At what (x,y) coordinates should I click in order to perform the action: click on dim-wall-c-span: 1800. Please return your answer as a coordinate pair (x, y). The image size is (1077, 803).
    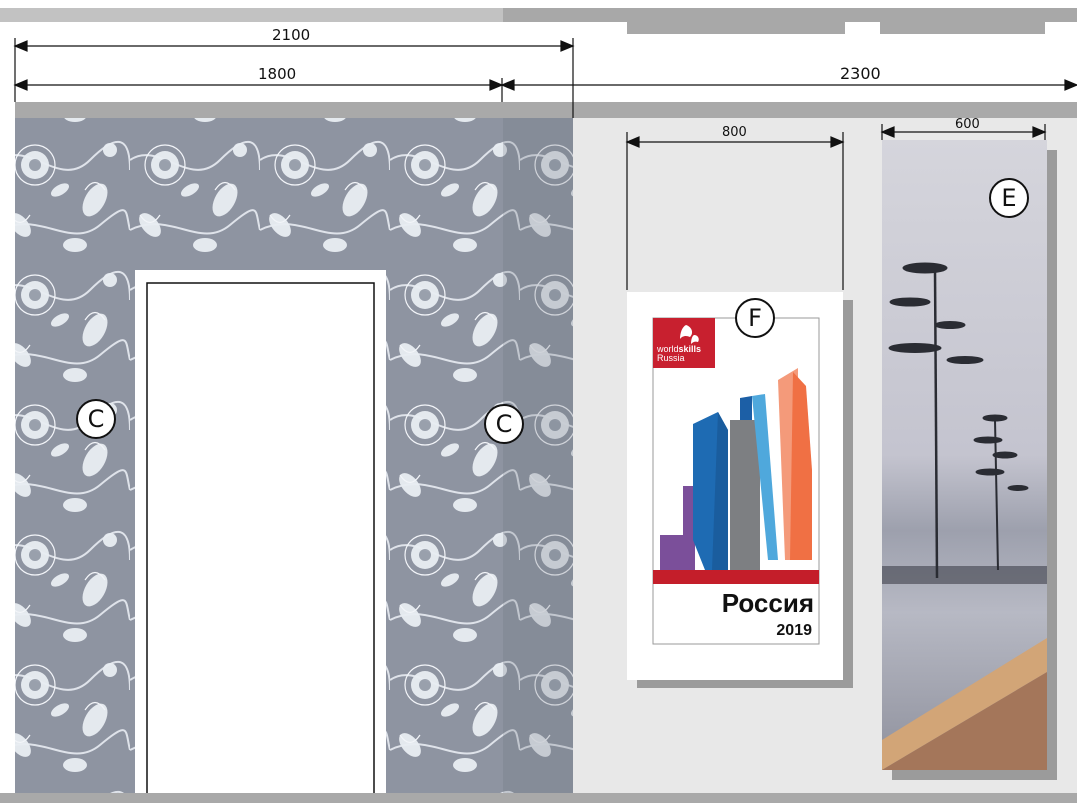
    Looking at the image, I should click on (277, 74).